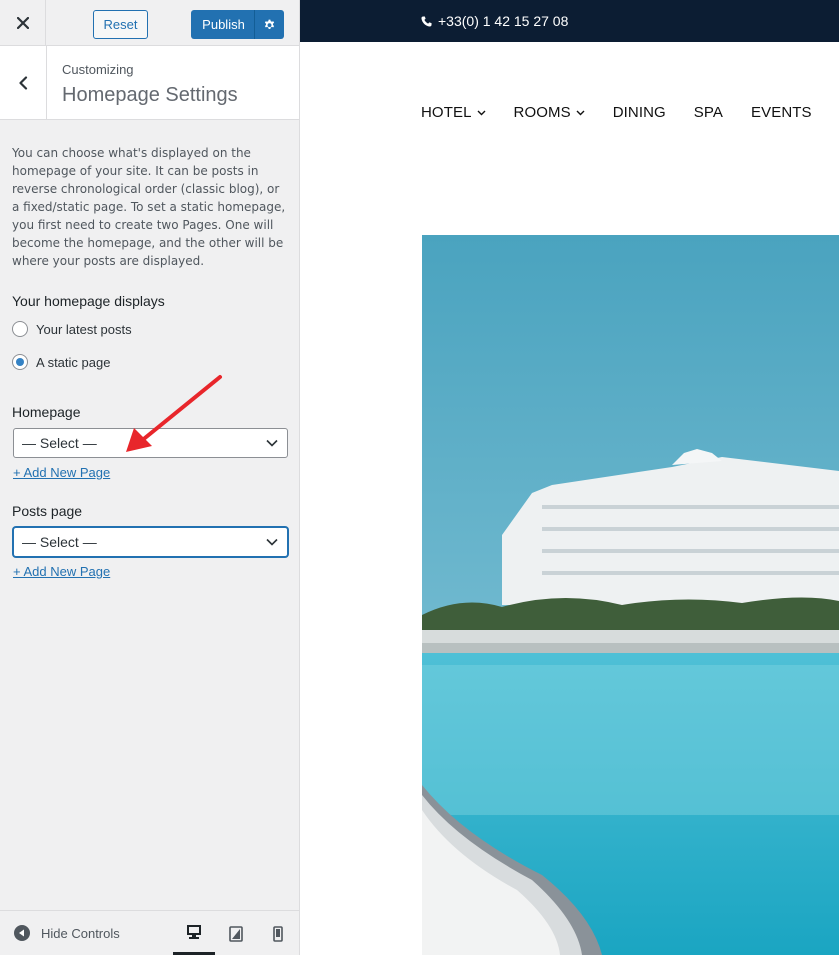 The height and width of the screenshot is (955, 839). I want to click on customizer-footer: Hide Controls, so click(149, 932).